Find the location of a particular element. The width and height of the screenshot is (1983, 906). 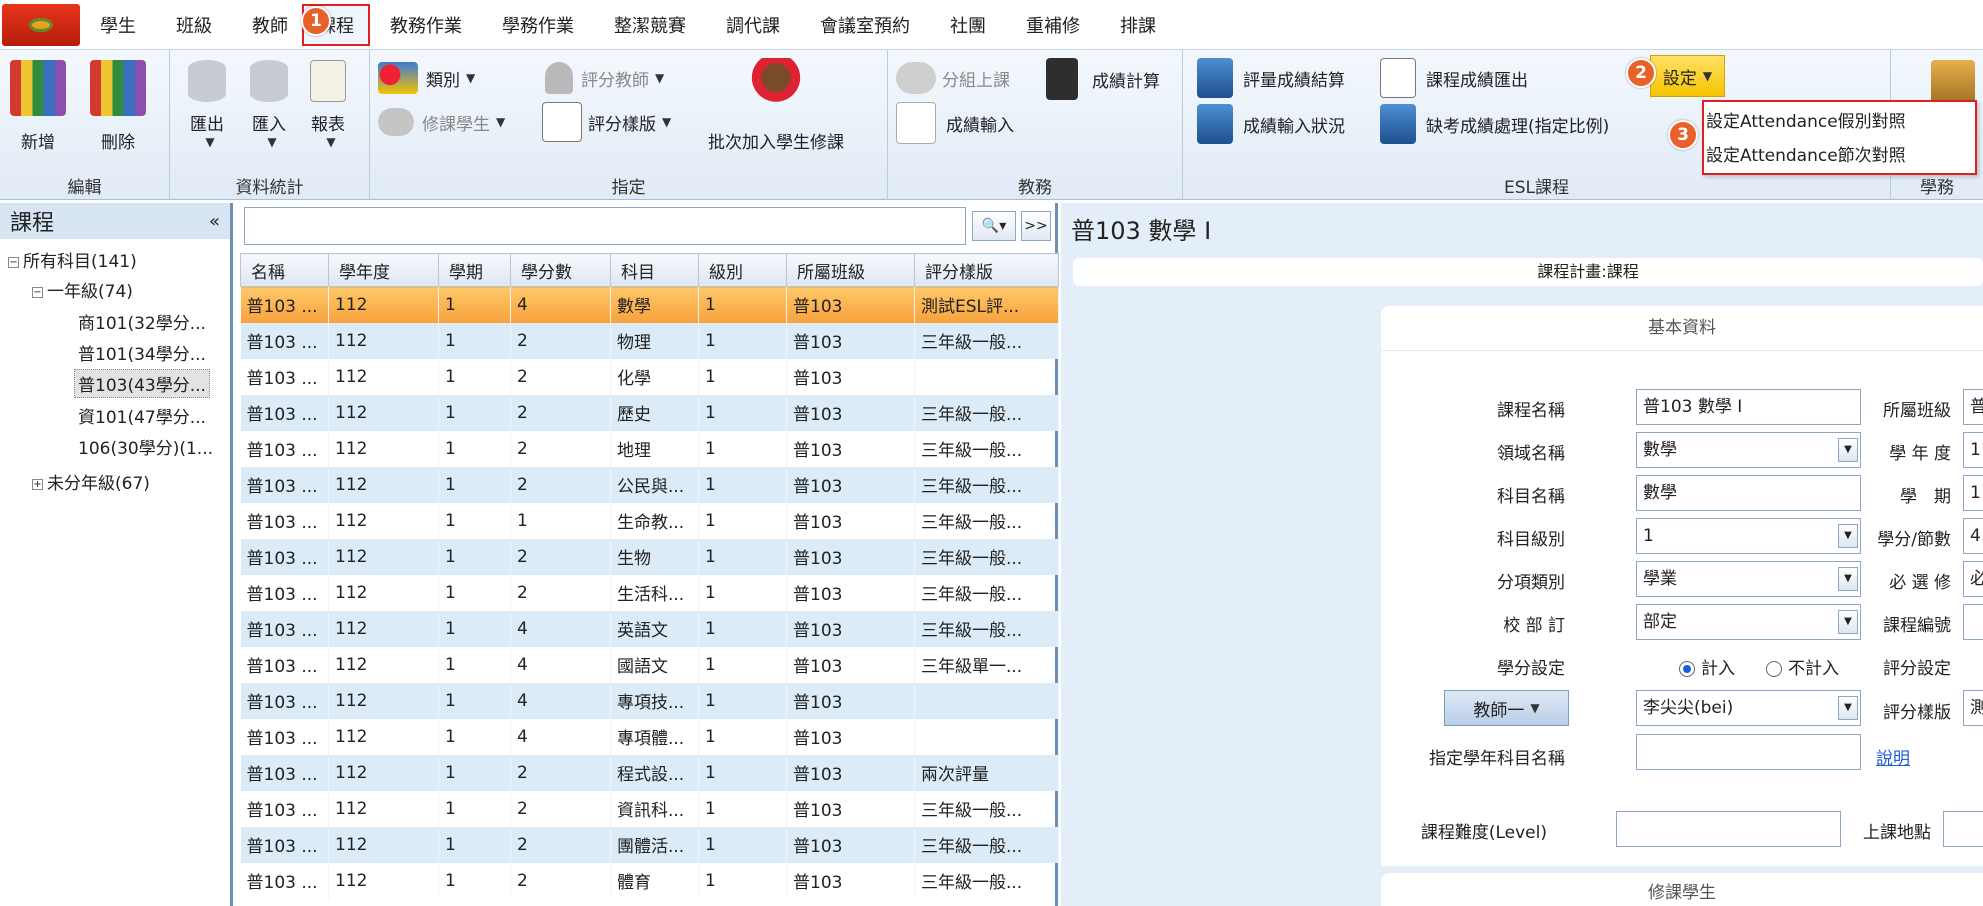

column-header: 所屬班級 is located at coordinates (850, 270).